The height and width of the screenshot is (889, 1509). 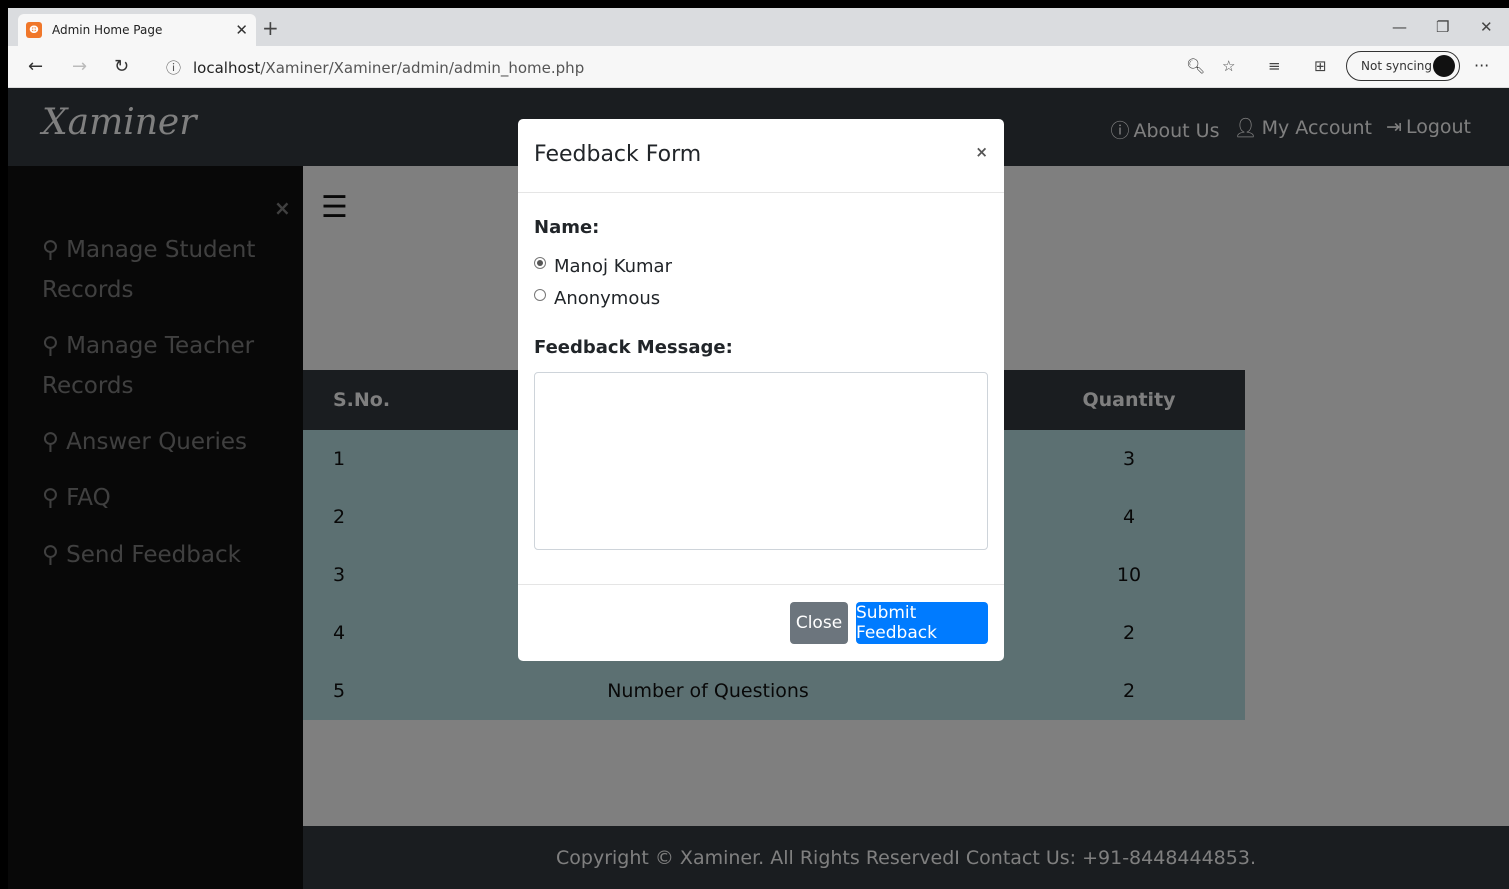 I want to click on modal-close-icon: ×, so click(x=981, y=152).